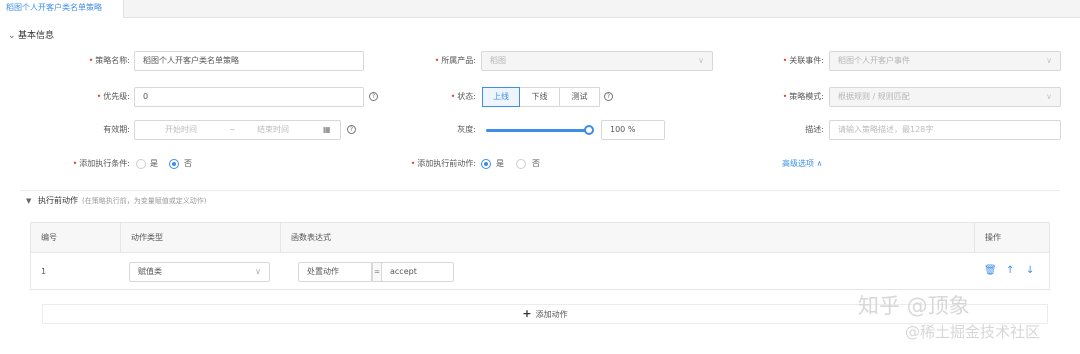  What do you see at coordinates (540, 200) in the screenshot?
I see `pre-action-section-header: ▼ 执行前动作 (在策略执行前，为变量赋值或定义动作)` at bounding box center [540, 200].